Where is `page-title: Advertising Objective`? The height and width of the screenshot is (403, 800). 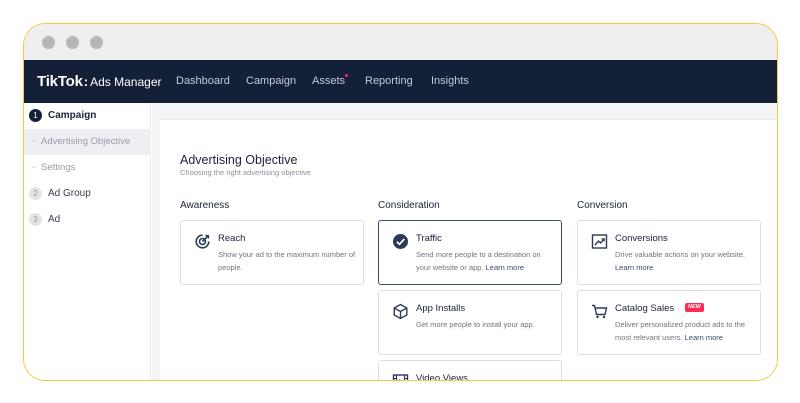 page-title: Advertising Objective is located at coordinates (239, 160).